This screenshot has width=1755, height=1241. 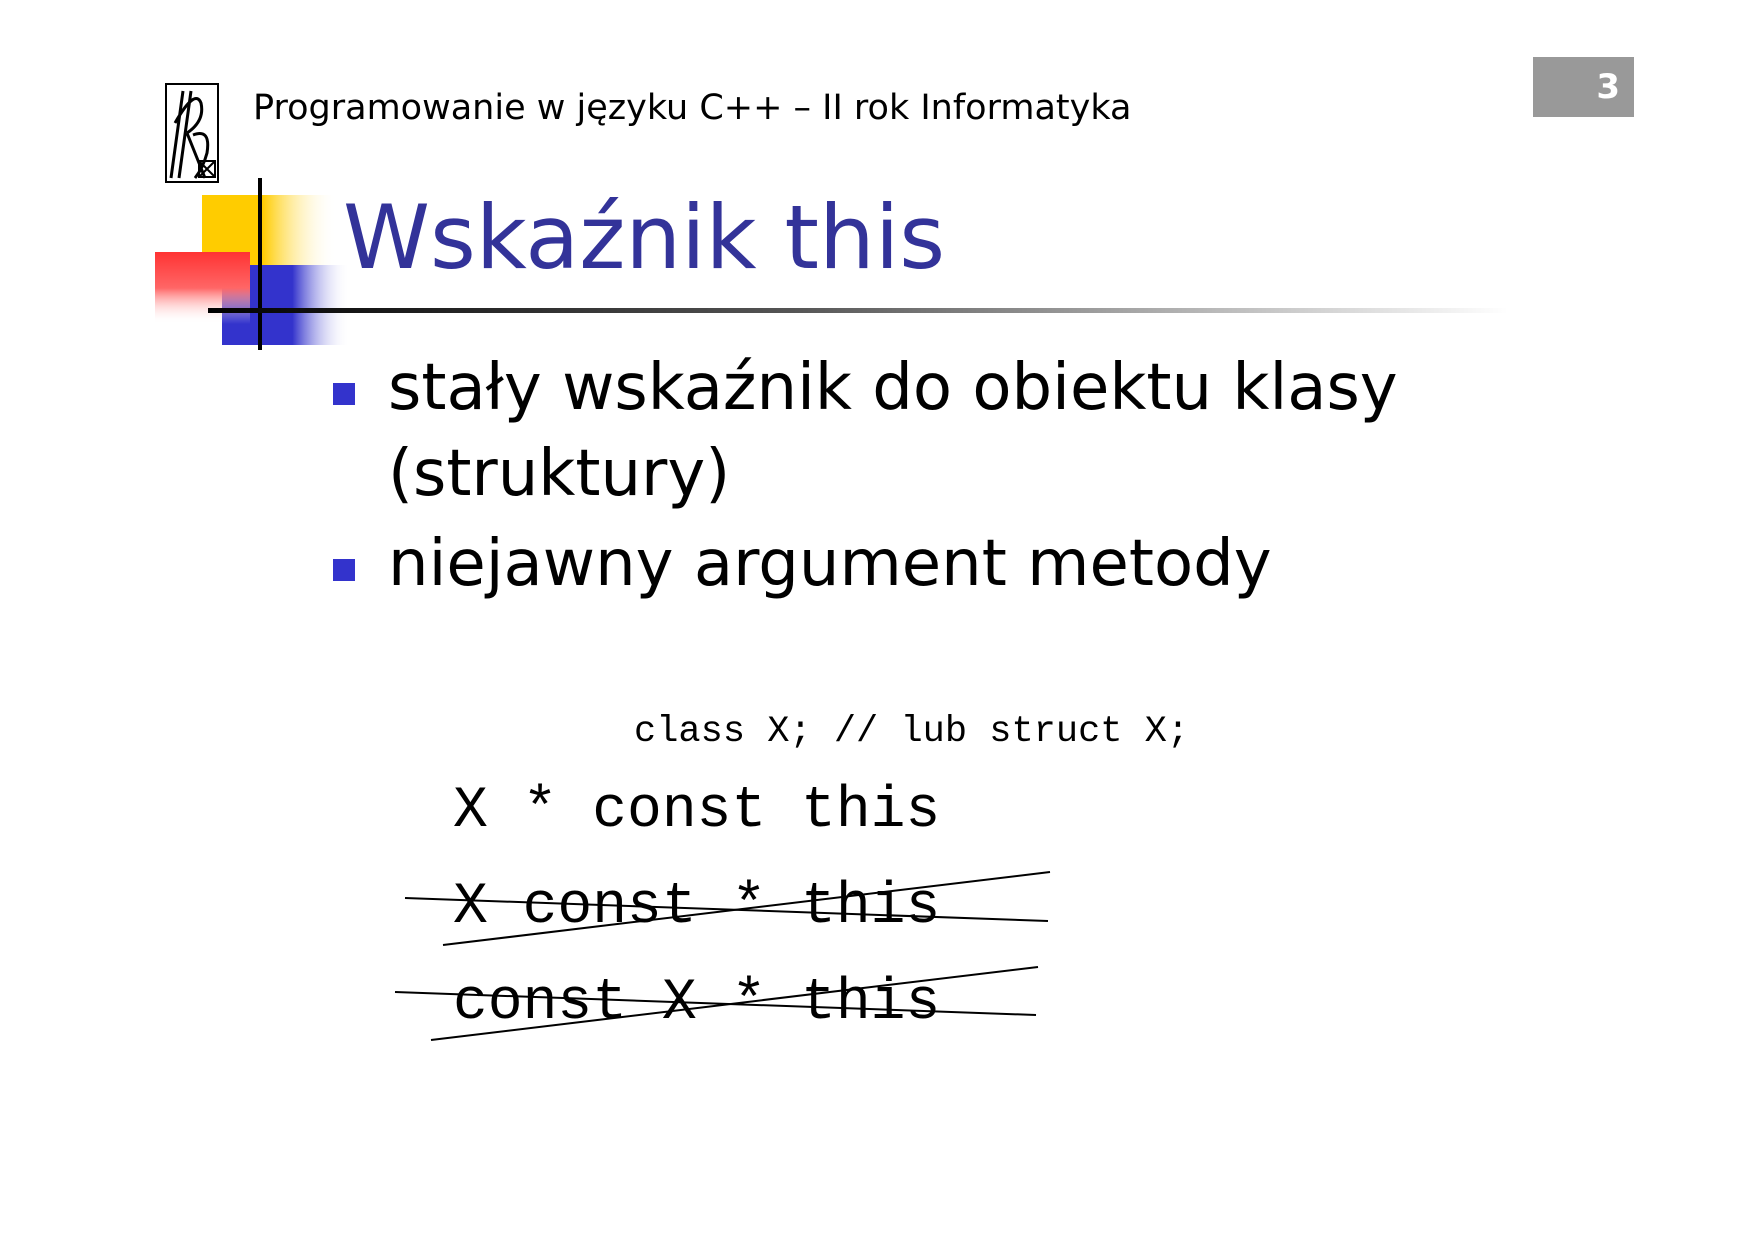 I want to click on title-underline, so click(x=858, y=310).